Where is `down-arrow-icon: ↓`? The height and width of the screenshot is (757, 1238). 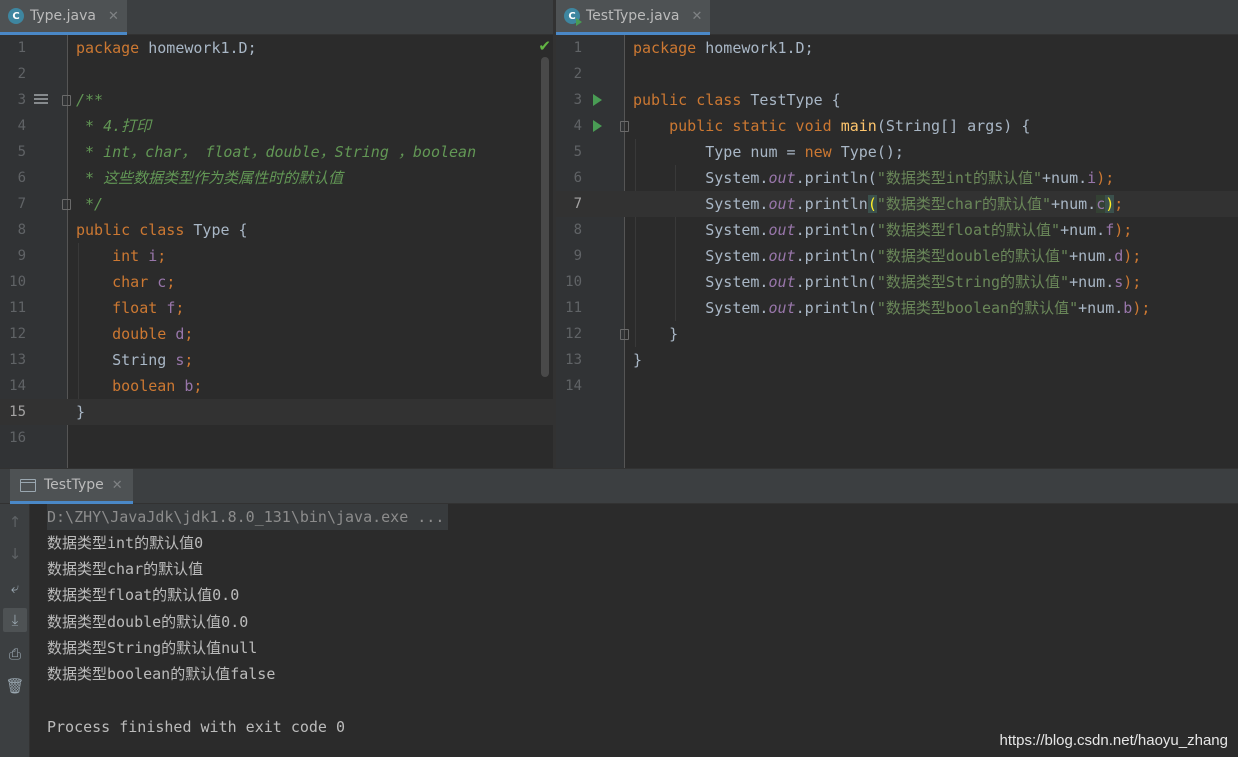
down-arrow-icon: ↓ is located at coordinates (15, 554).